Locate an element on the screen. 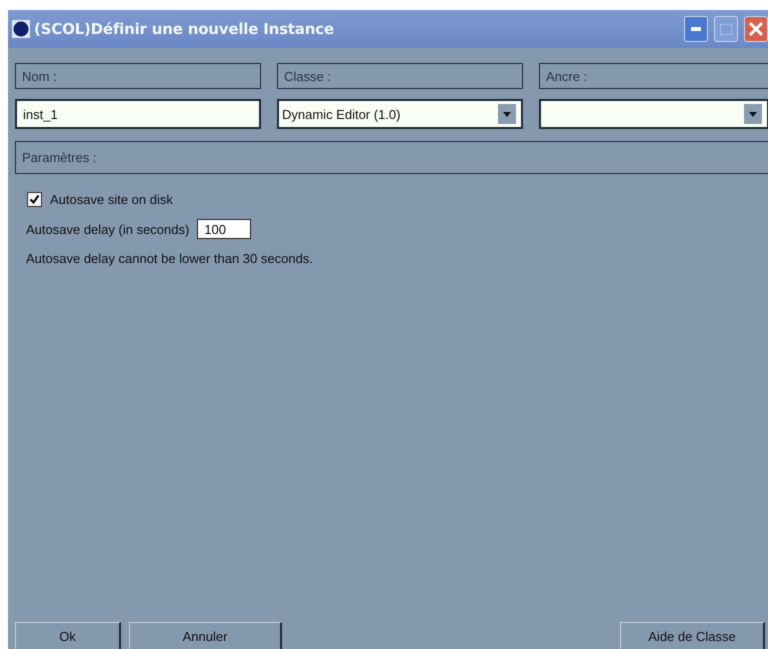 The height and width of the screenshot is (649, 768). minimize-button is located at coordinates (696, 29).